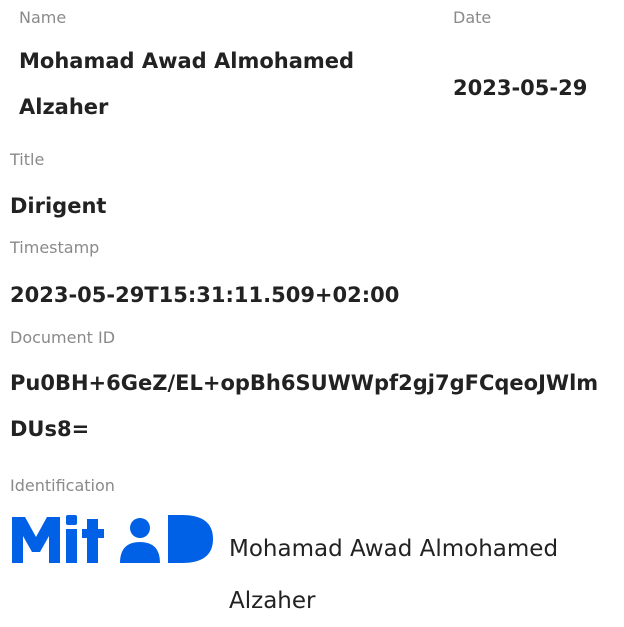 The width and height of the screenshot is (624, 627). I want to click on date-value: 2023-05-29, so click(520, 88).